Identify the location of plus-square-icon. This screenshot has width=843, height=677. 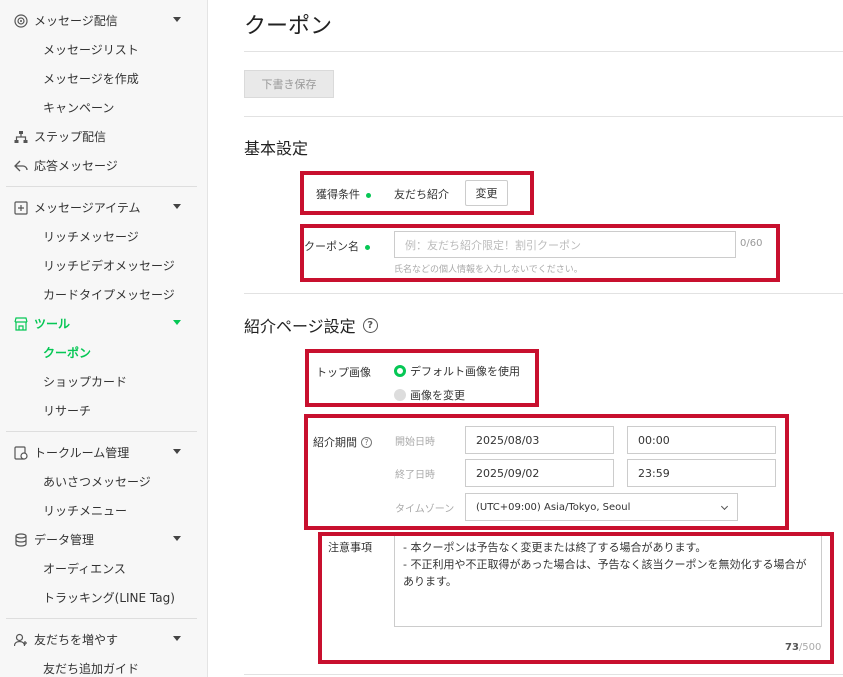
(21, 207).